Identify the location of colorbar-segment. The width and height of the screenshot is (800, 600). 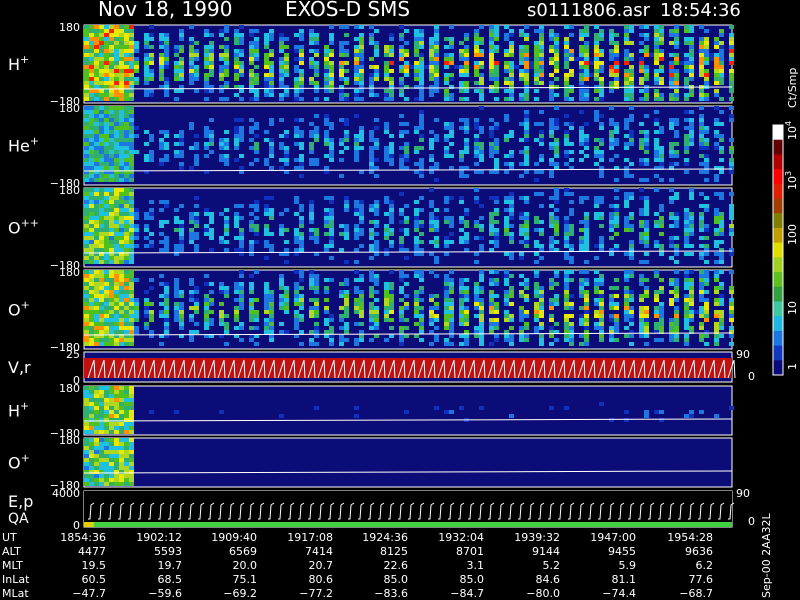
(778, 191).